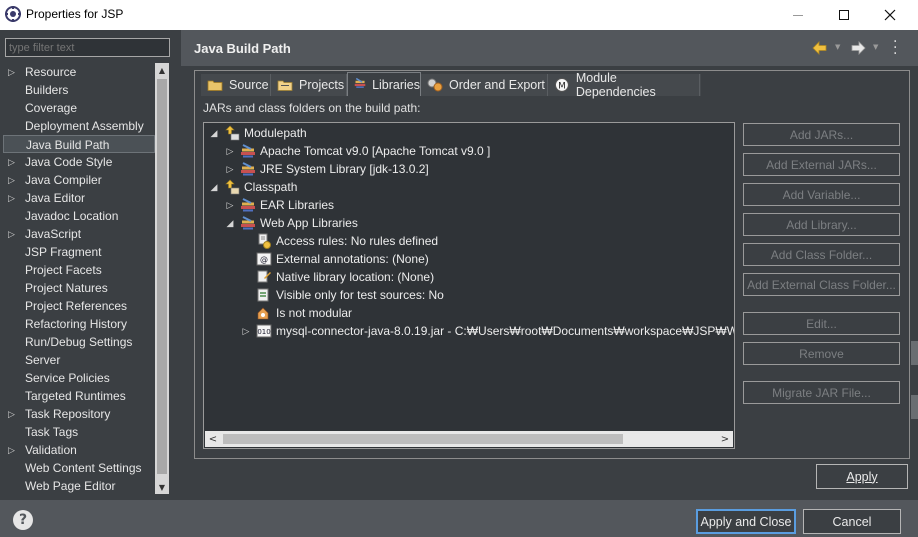 The image size is (918, 537). I want to click on view-menu-icon: · · ·, so click(895, 48).